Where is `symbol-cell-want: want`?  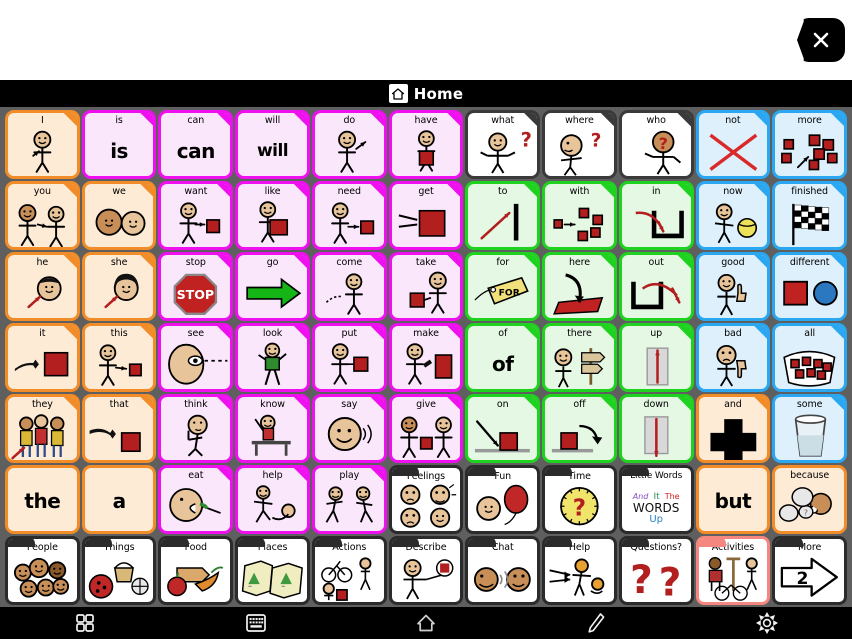
symbol-cell-want: want is located at coordinates (196, 215).